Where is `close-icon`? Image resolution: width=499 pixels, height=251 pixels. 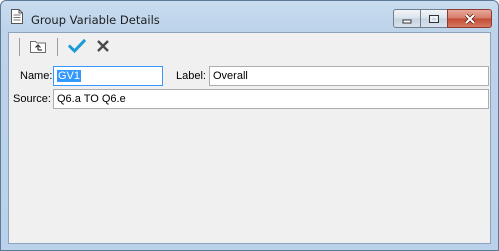
close-icon is located at coordinates (469, 18).